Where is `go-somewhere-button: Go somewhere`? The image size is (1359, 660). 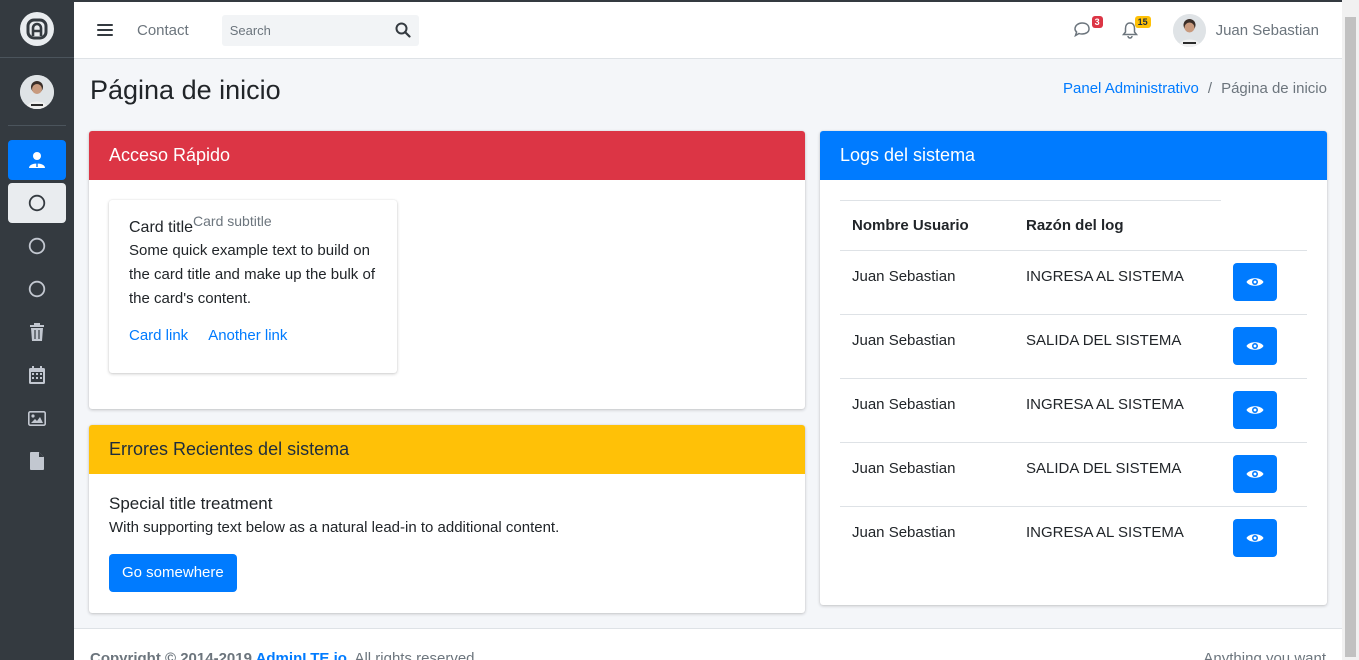 go-somewhere-button: Go somewhere is located at coordinates (173, 573).